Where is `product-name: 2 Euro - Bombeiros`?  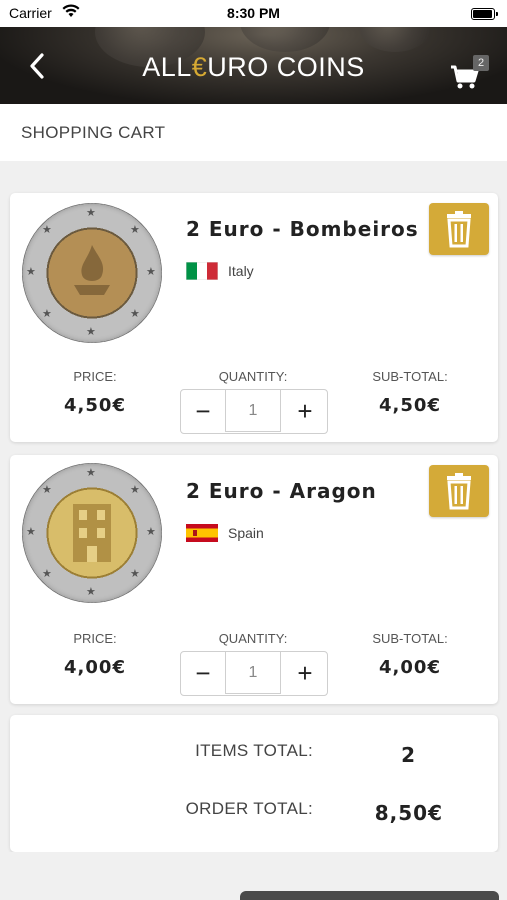 product-name: 2 Euro - Bombeiros is located at coordinates (302, 229).